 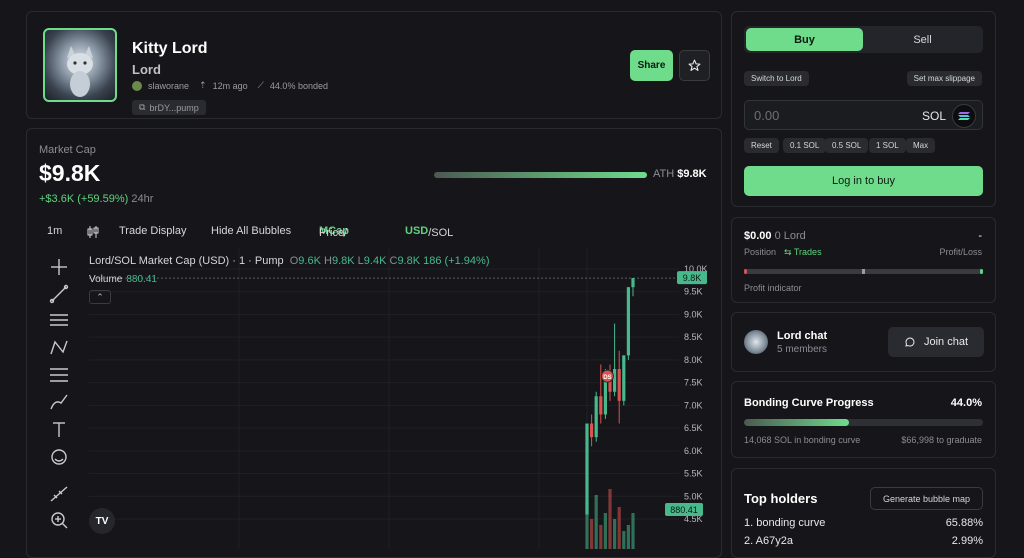 I want to click on ath-value: $9.8K, so click(x=692, y=174).